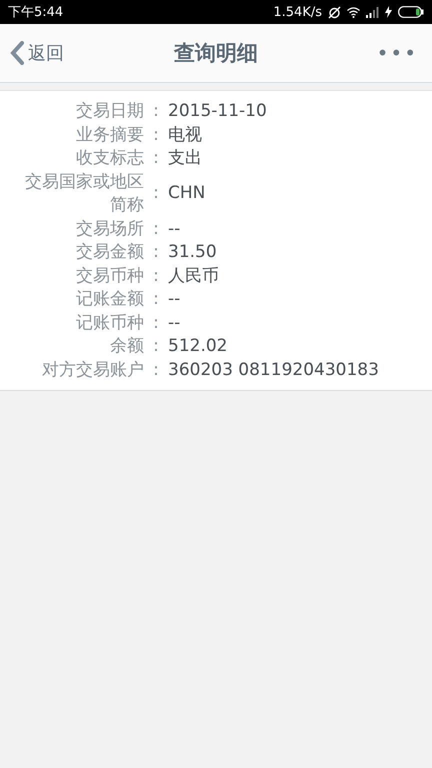 This screenshot has height=768, width=432. What do you see at coordinates (46, 53) in the screenshot?
I see `back-label: 返回` at bounding box center [46, 53].